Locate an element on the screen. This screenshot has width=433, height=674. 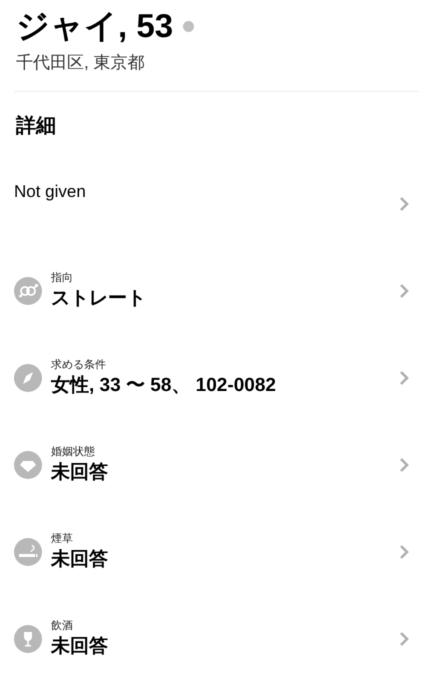
cigarette-icon is located at coordinates (28, 552).